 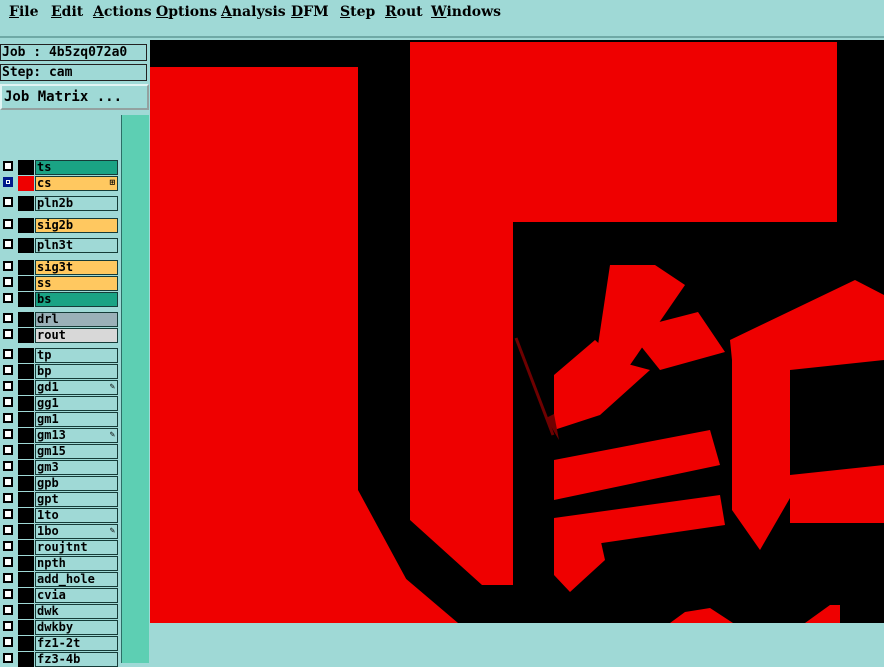 I want to click on layer-row-dwkby: dwkby, so click(x=60, y=627).